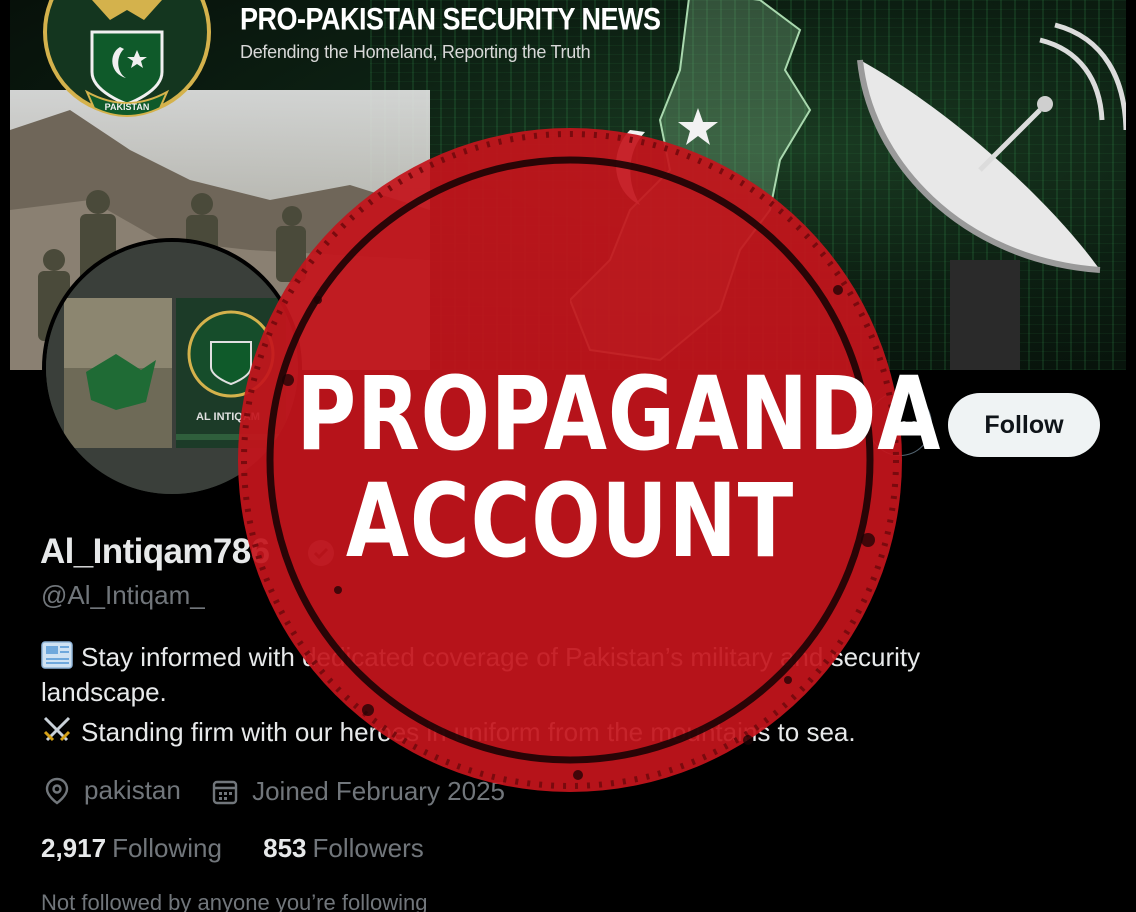  What do you see at coordinates (74, 848) in the screenshot?
I see `following-count: 2,917` at bounding box center [74, 848].